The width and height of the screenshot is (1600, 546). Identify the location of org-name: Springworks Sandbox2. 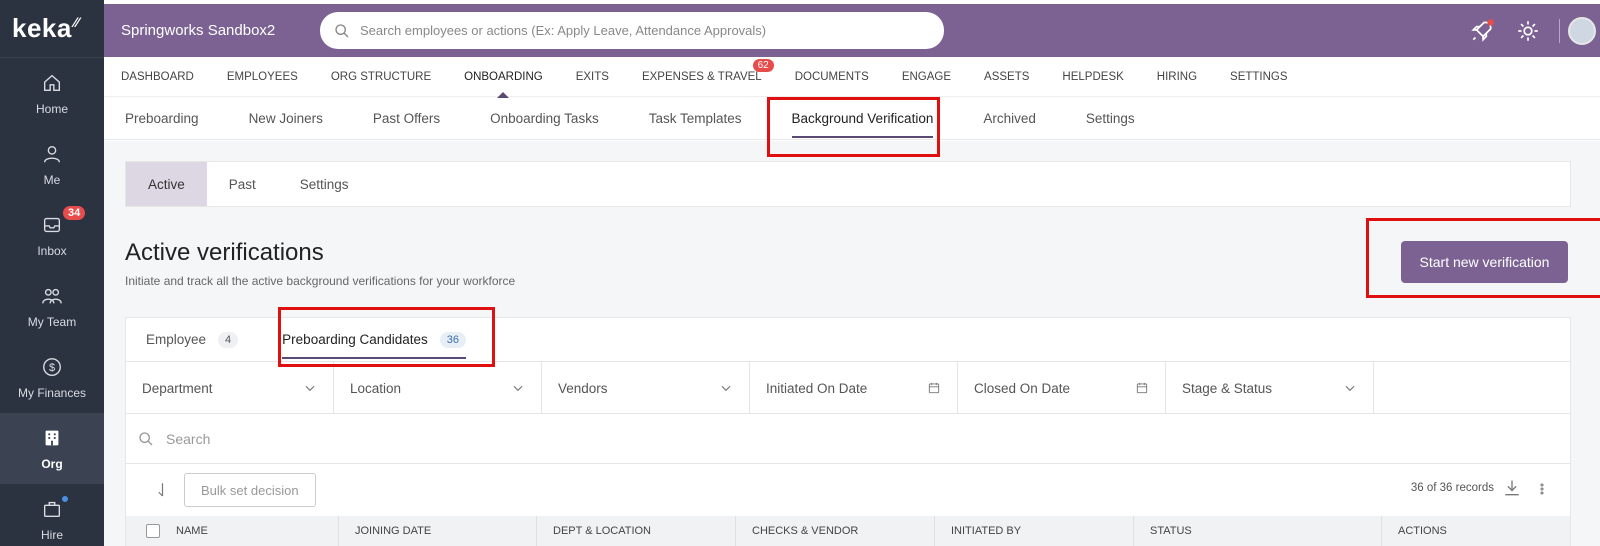
(212, 30).